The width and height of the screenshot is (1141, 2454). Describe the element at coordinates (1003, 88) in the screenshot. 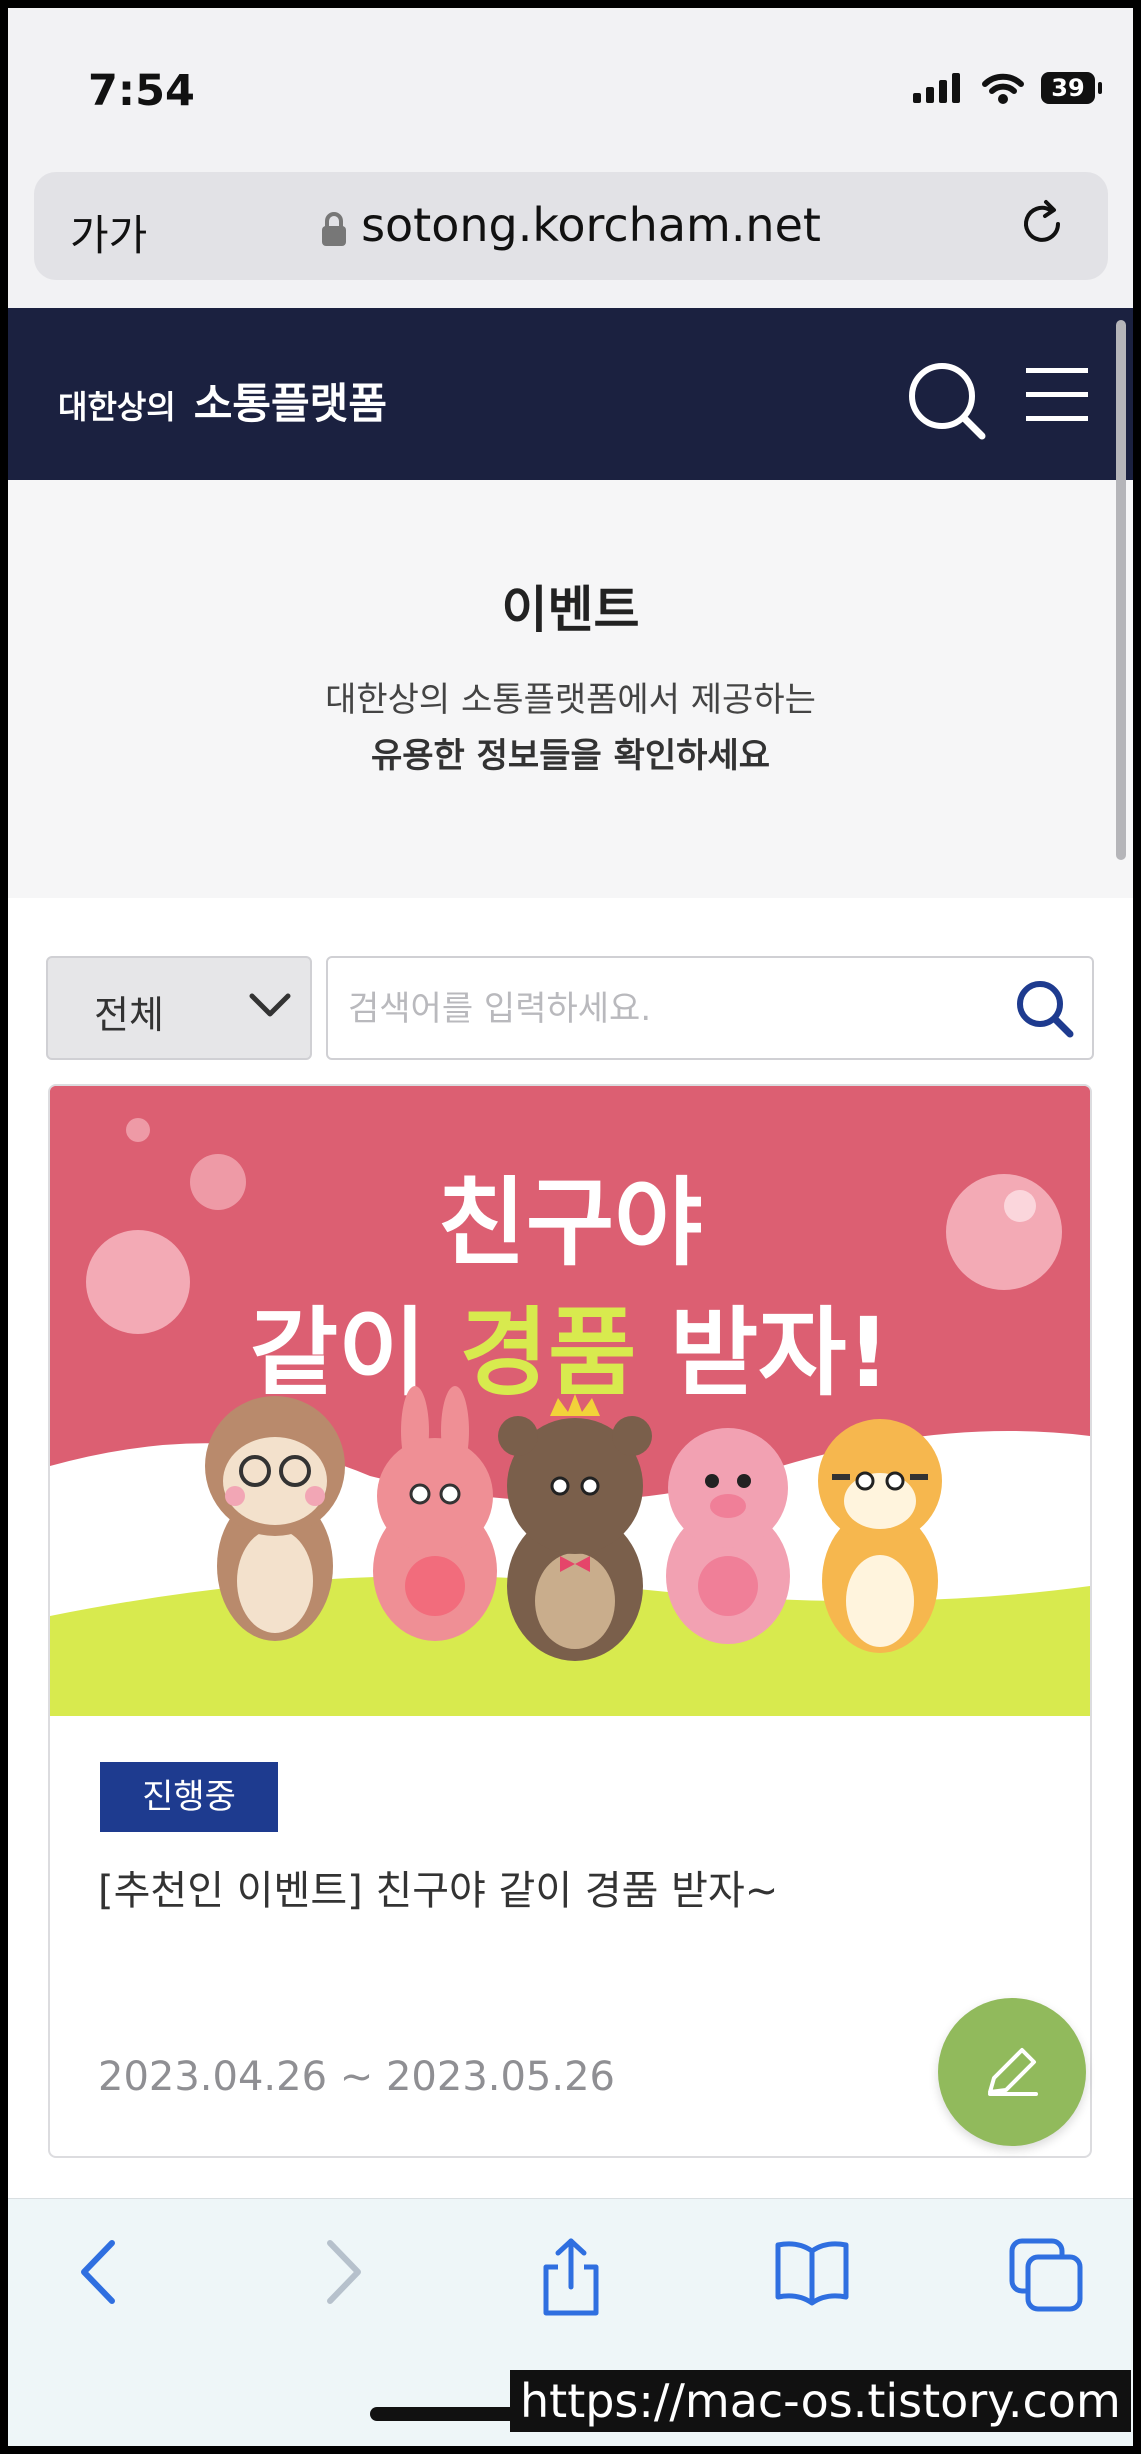

I see `wifi-icon` at that location.